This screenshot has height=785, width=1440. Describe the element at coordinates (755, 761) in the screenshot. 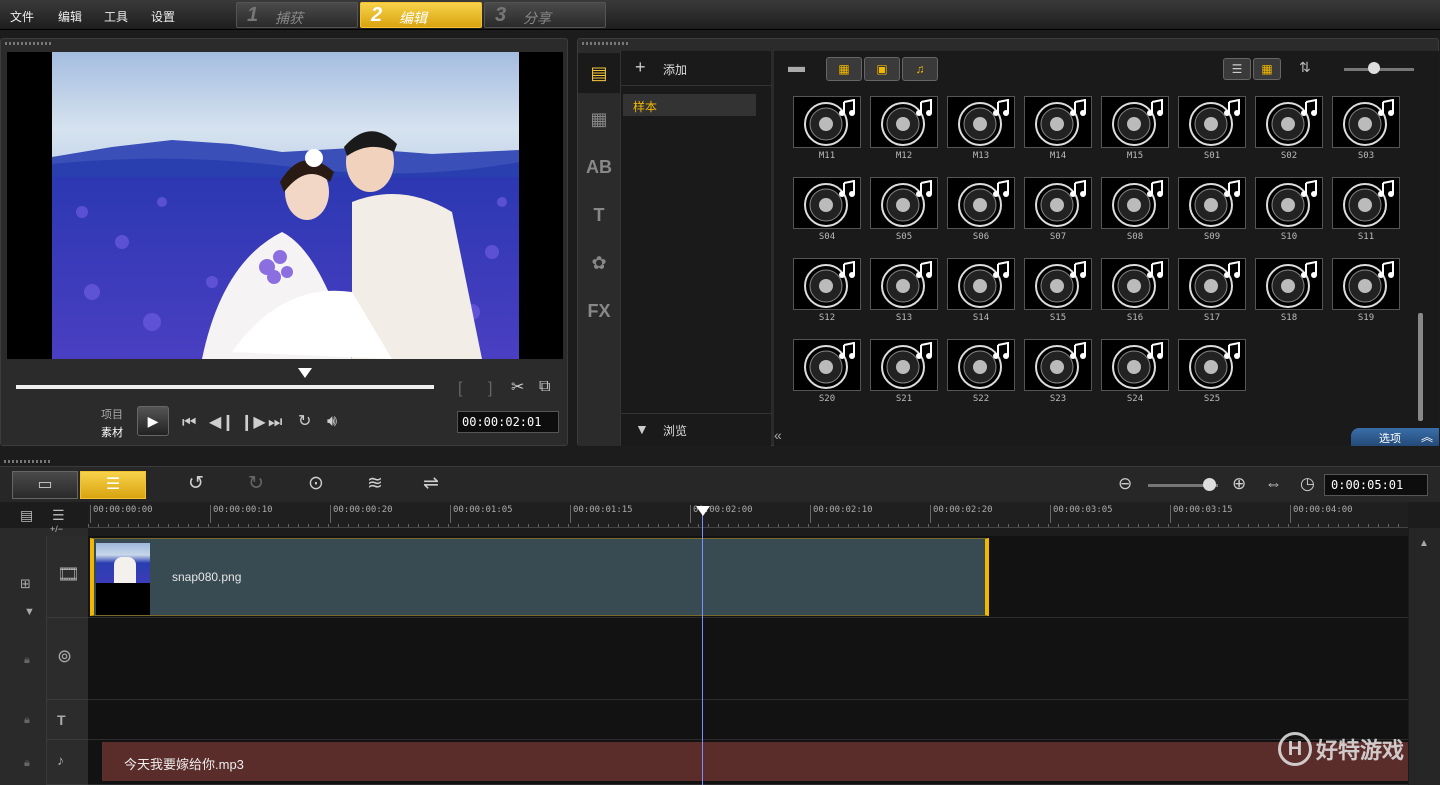

I see `audio-clip: 今天我要嫁给你.mp3` at that location.